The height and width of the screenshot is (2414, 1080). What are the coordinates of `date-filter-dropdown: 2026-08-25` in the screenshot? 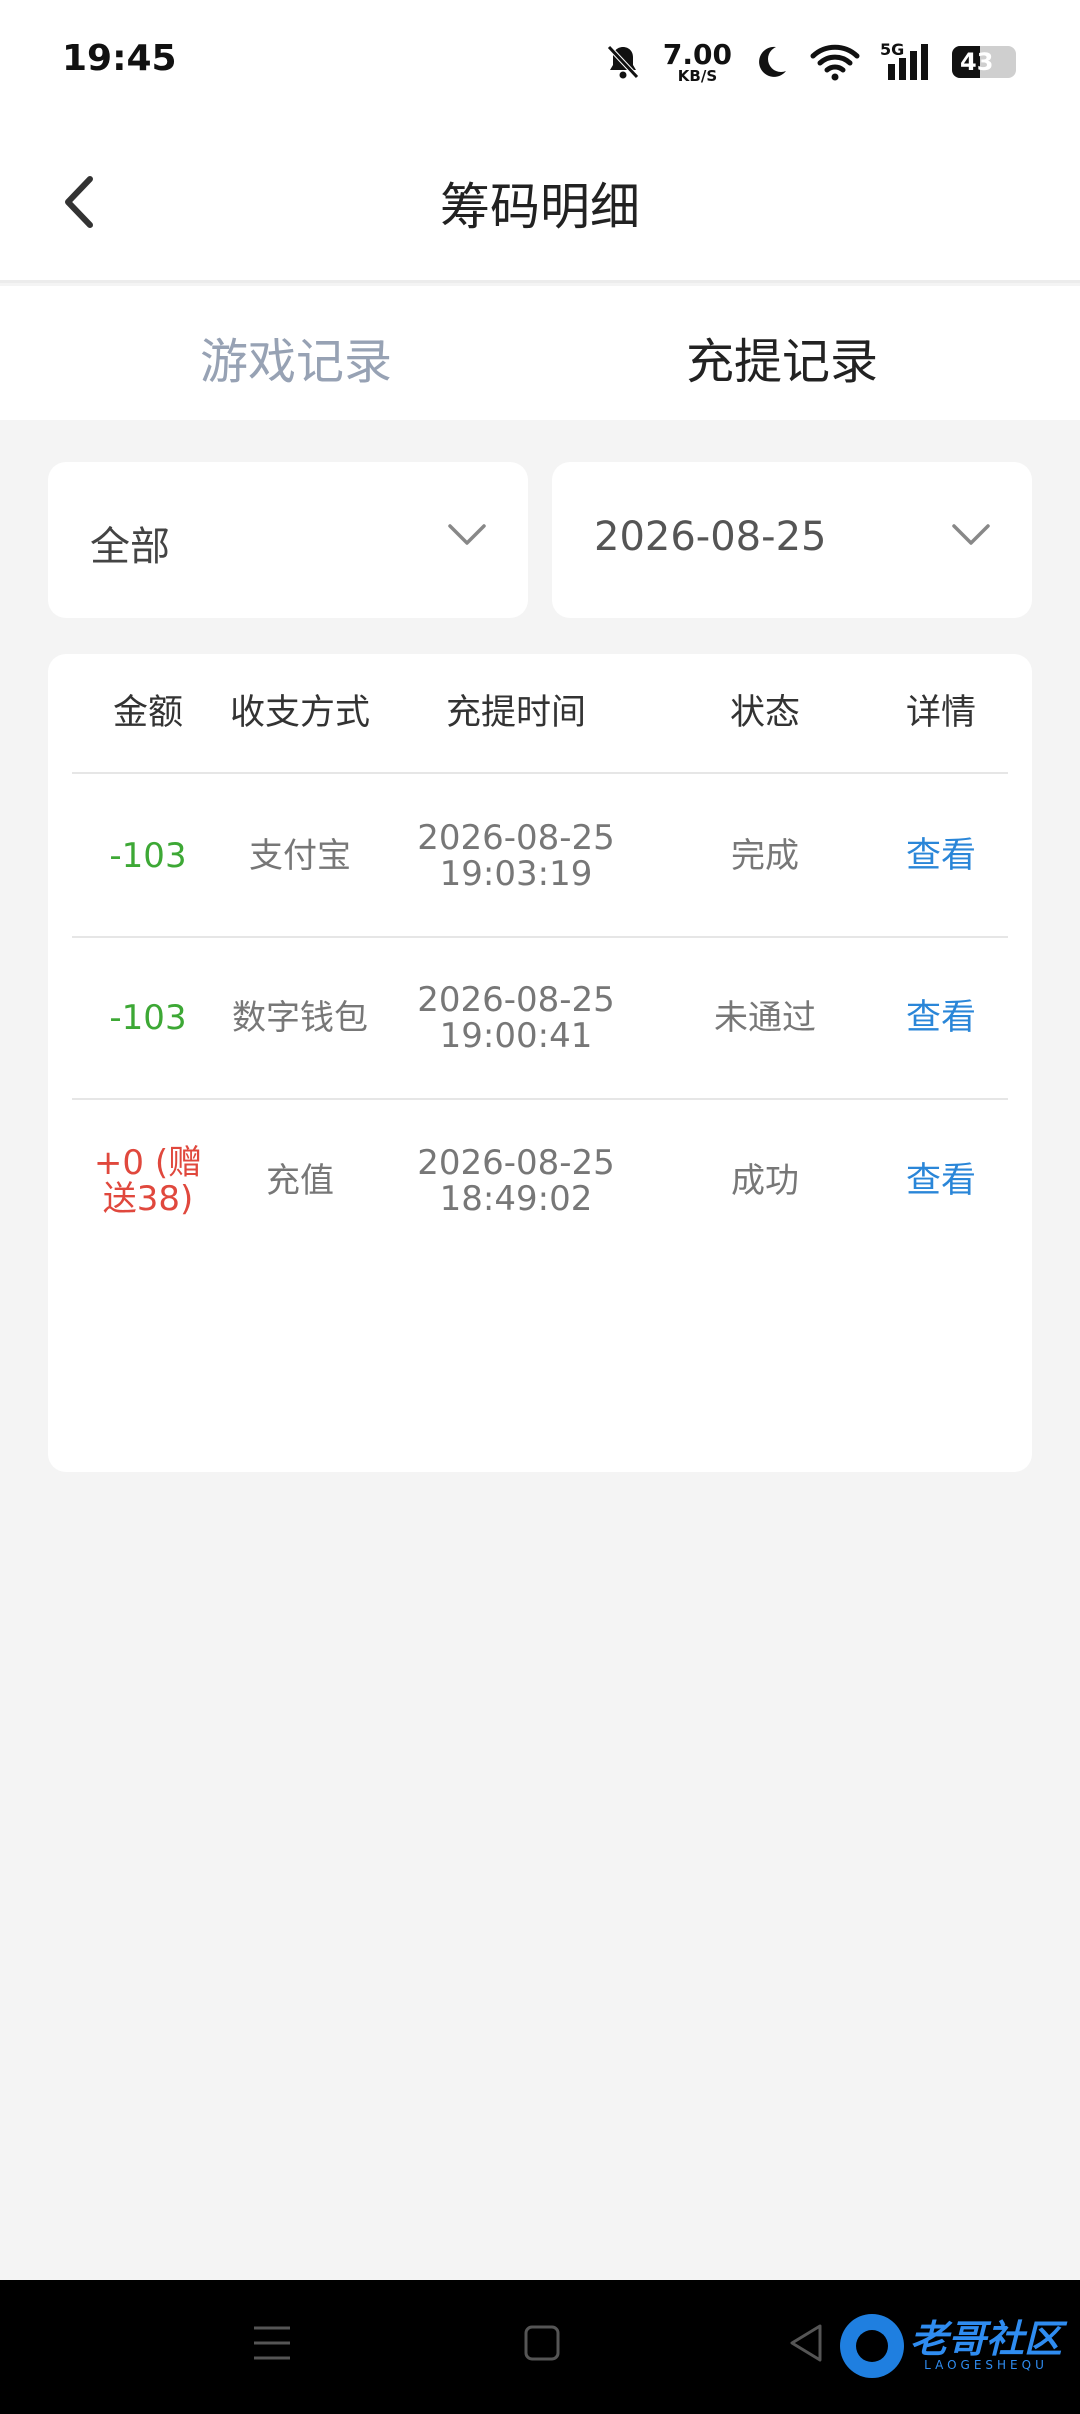 It's located at (792, 540).